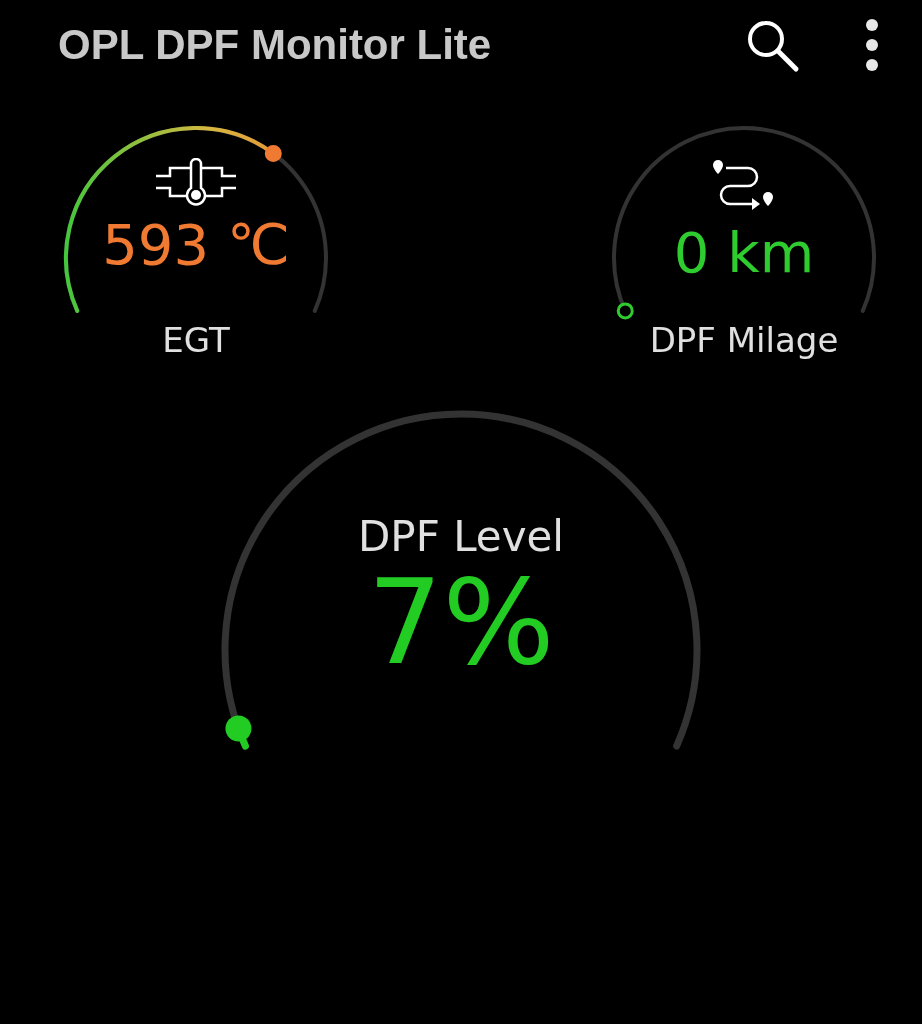 This screenshot has height=1024, width=922. Describe the element at coordinates (196, 340) in the screenshot. I see `gauge-label: EGT` at that location.